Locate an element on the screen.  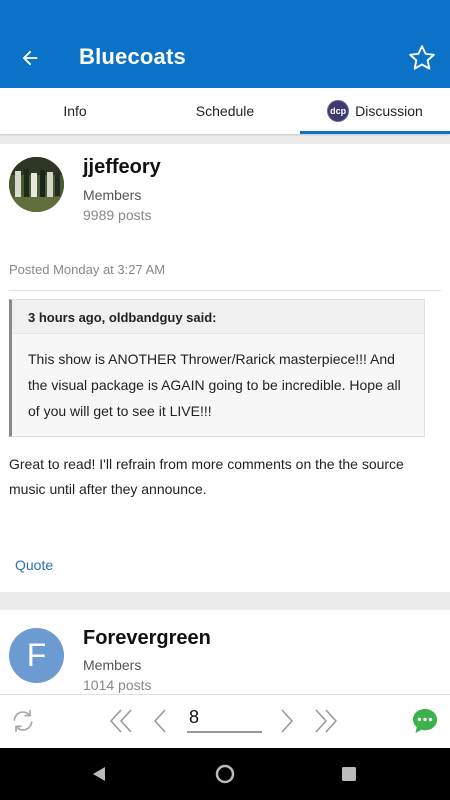
tab-schedule: Schedule is located at coordinates (225, 111).